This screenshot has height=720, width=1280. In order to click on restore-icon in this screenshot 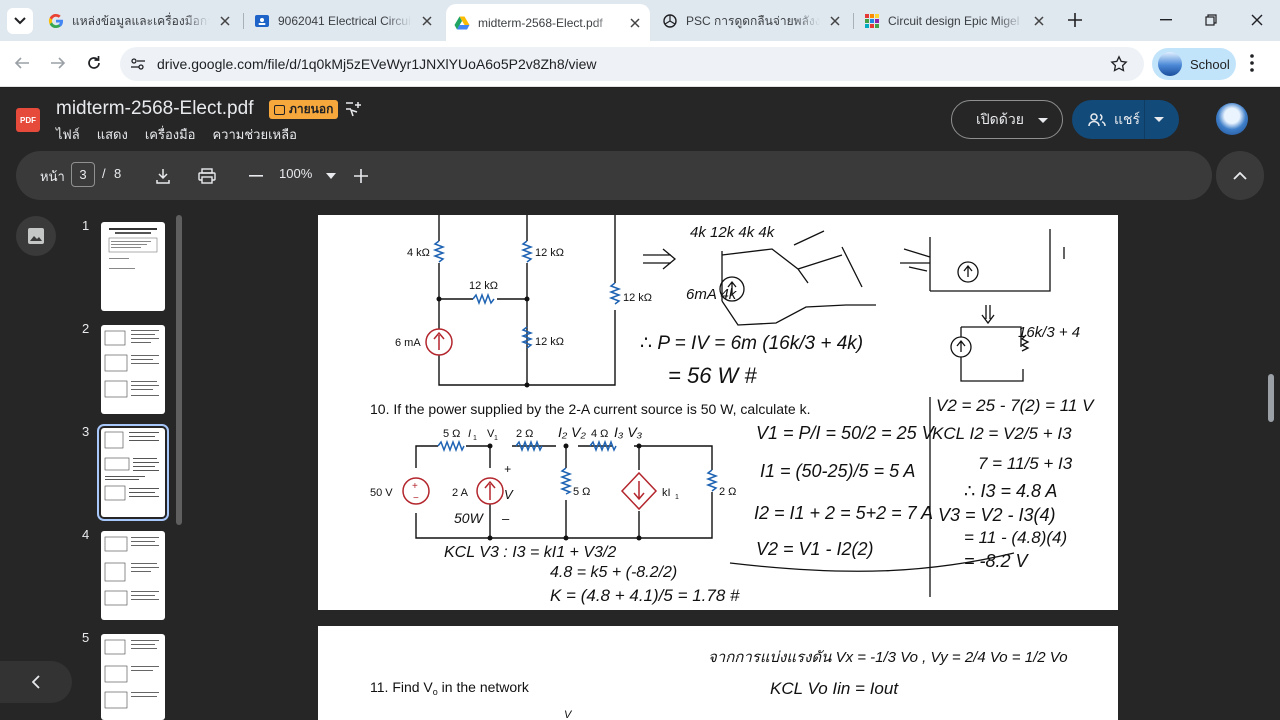, I will do `click(1211, 20)`.